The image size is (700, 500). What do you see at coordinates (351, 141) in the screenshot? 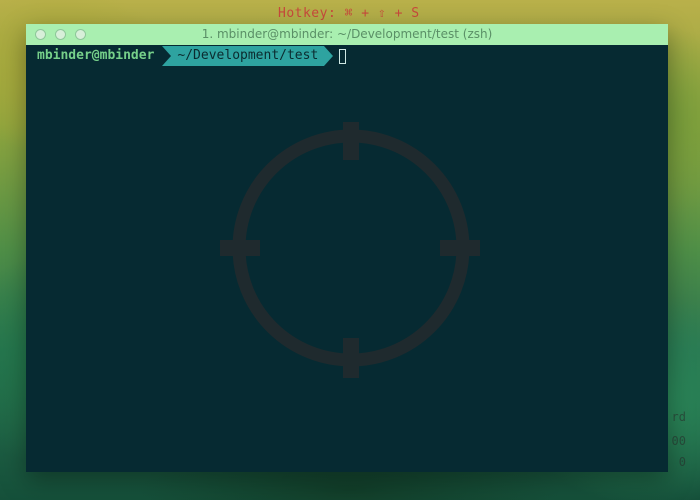
I see `crosshair-tick-top` at bounding box center [351, 141].